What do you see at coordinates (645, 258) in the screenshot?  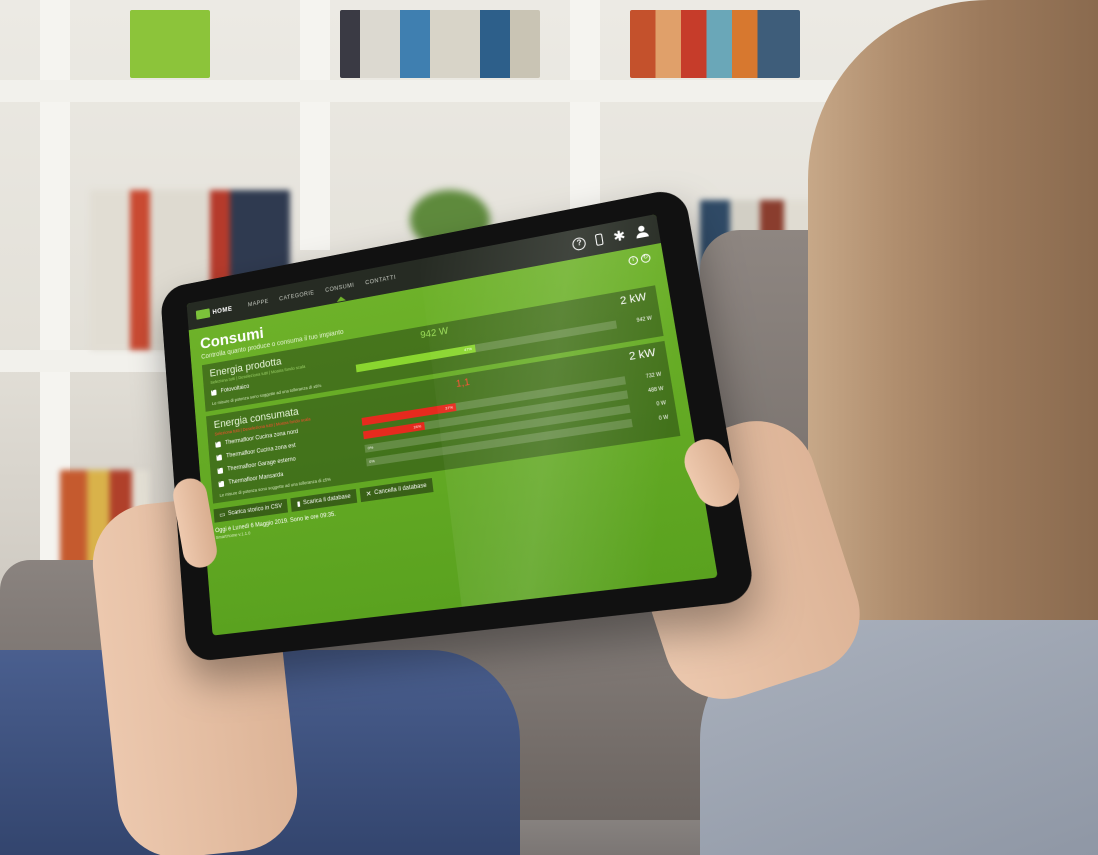 I see `refresh-icon: ↻` at bounding box center [645, 258].